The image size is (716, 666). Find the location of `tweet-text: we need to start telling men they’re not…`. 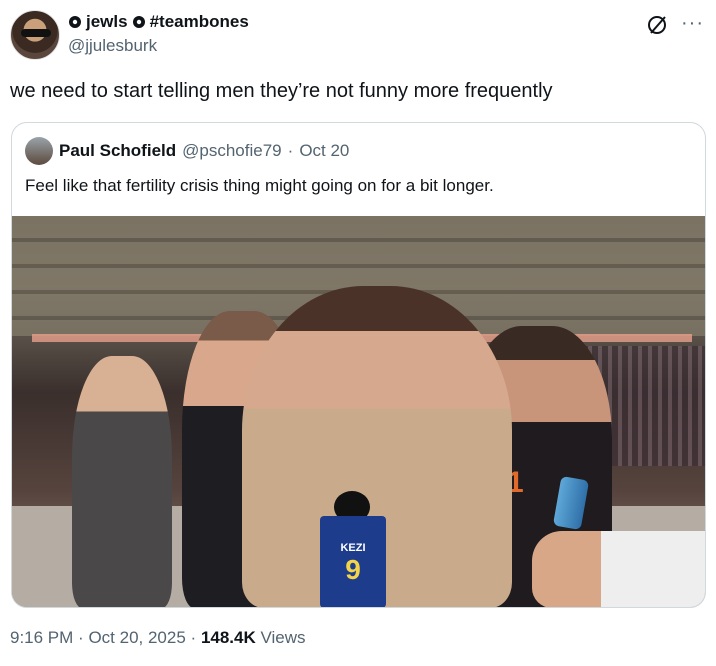

tweet-text: we need to start telling men they’re not… is located at coordinates (281, 91).